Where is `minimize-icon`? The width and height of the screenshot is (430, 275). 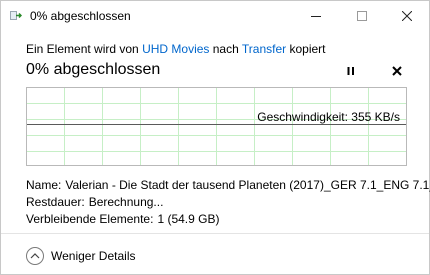 minimize-icon is located at coordinates (316, 16).